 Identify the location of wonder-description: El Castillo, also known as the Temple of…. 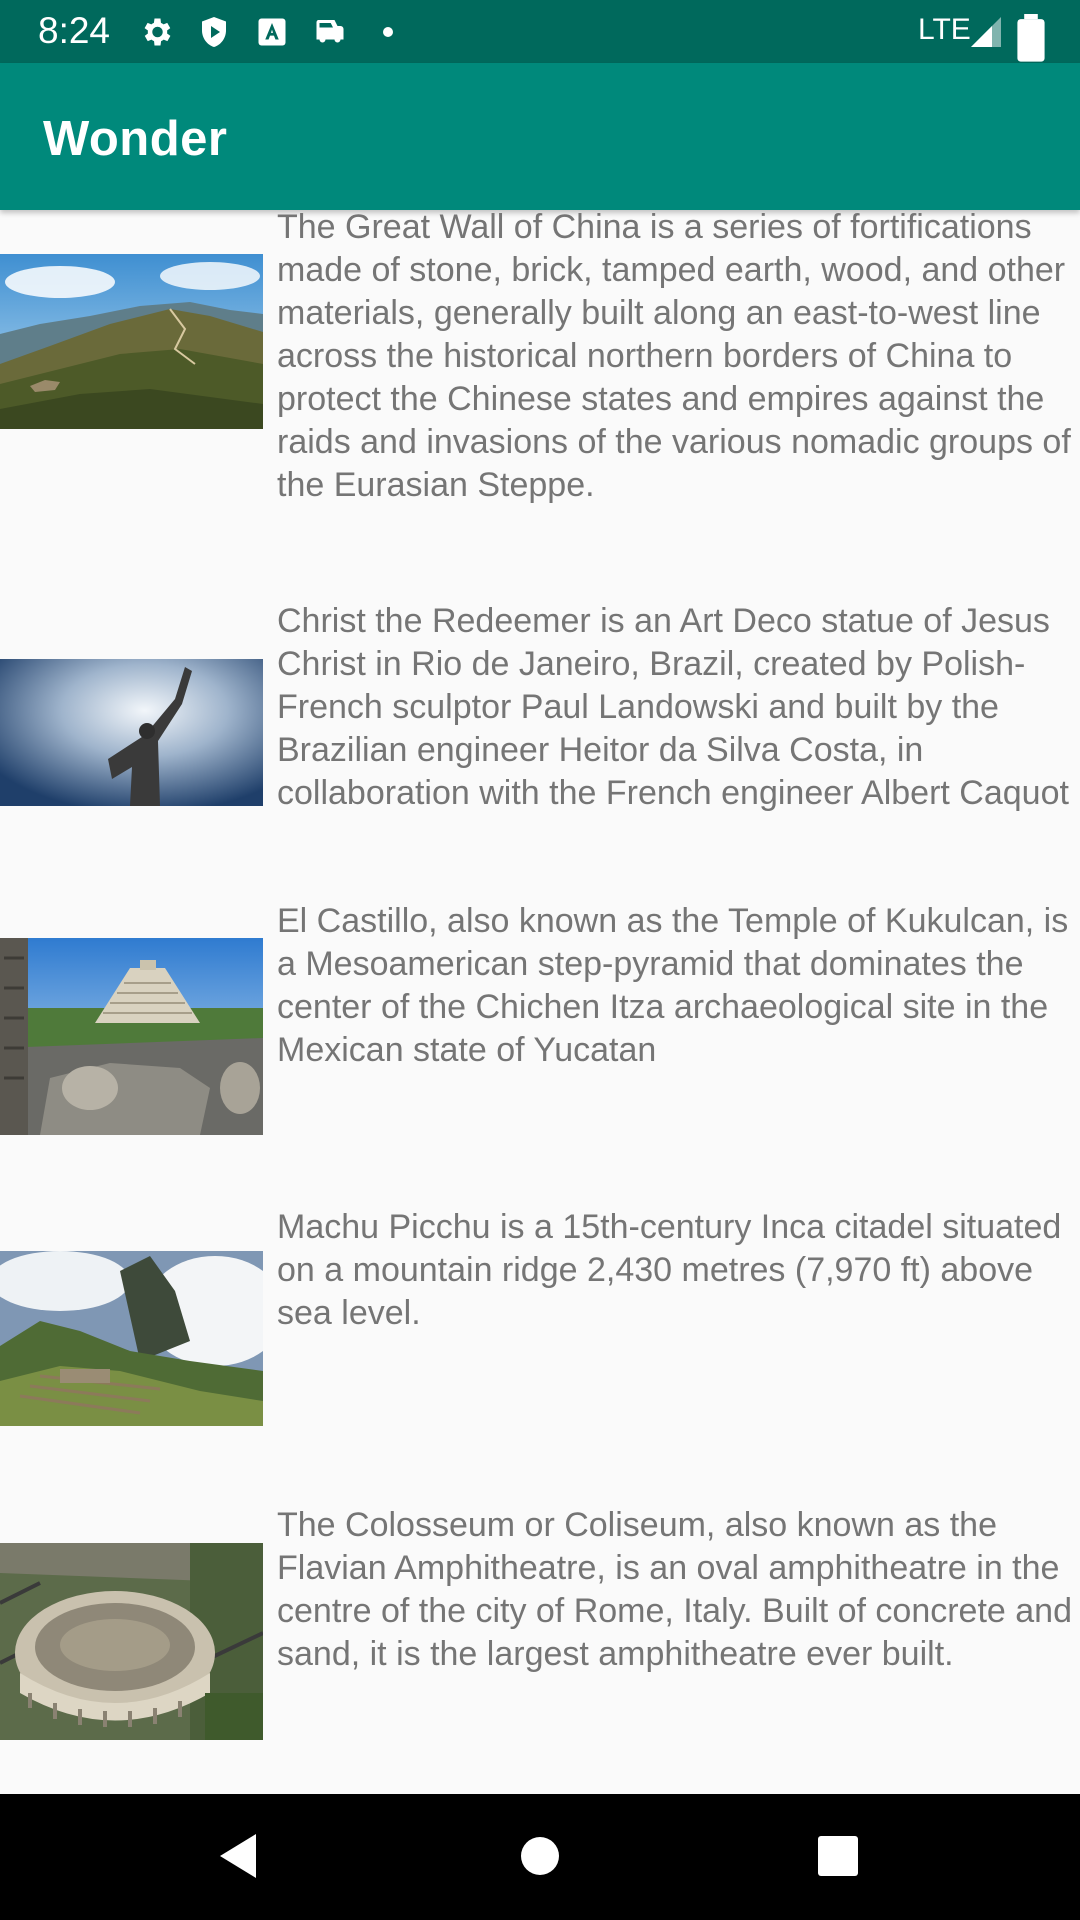
(673, 985).